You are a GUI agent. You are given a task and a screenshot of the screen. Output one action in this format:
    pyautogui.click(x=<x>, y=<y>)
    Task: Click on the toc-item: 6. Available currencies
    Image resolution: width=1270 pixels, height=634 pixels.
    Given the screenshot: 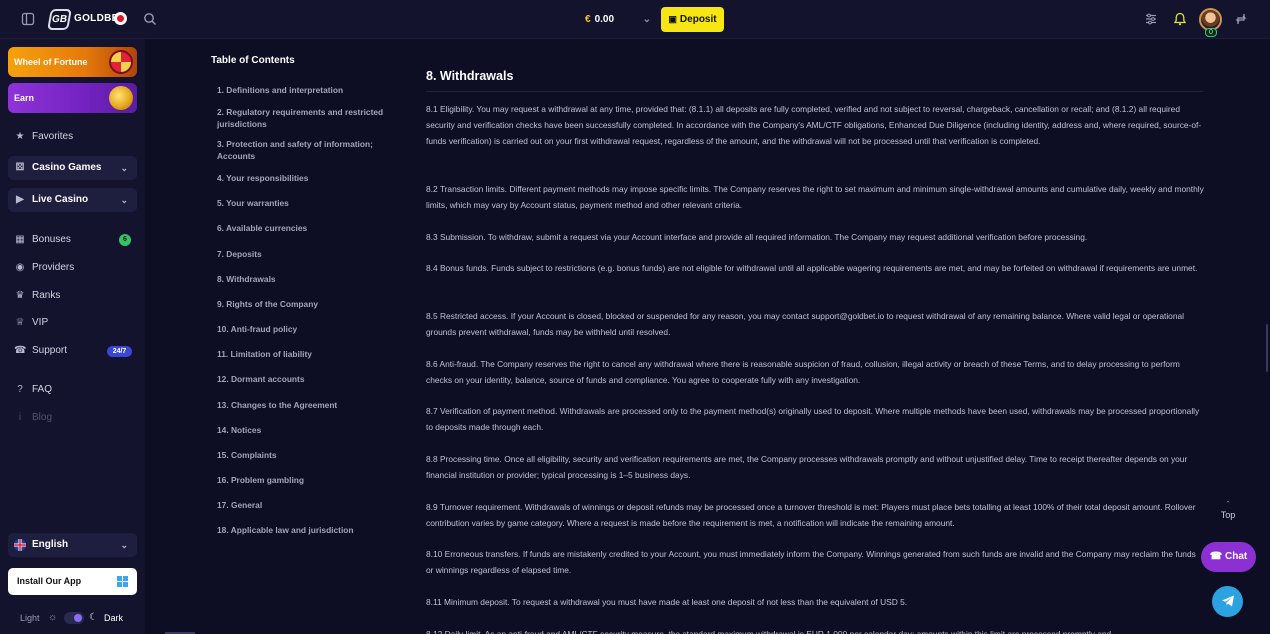 What is the action you would take?
    pyautogui.click(x=312, y=229)
    